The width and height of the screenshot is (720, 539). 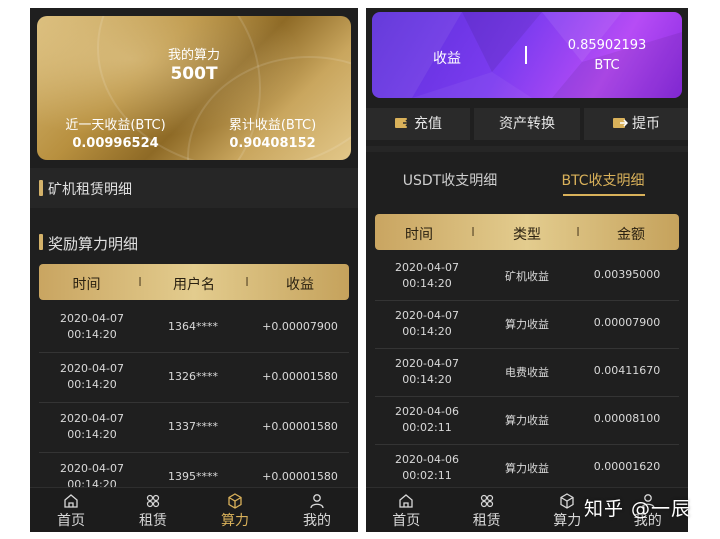 I want to click on day-income-label: 近一天收益(BTC), so click(x=115, y=125).